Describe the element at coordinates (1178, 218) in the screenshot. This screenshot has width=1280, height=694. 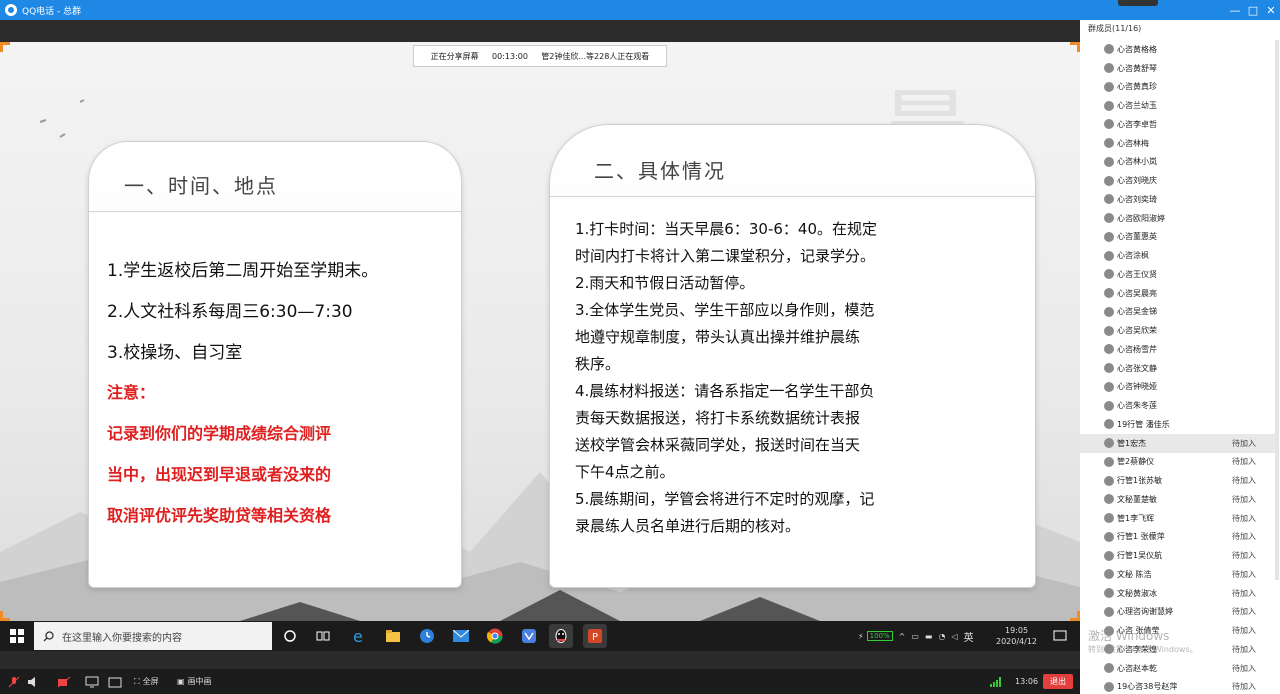
I see `member-row: 心咨欧阳淑婷` at that location.